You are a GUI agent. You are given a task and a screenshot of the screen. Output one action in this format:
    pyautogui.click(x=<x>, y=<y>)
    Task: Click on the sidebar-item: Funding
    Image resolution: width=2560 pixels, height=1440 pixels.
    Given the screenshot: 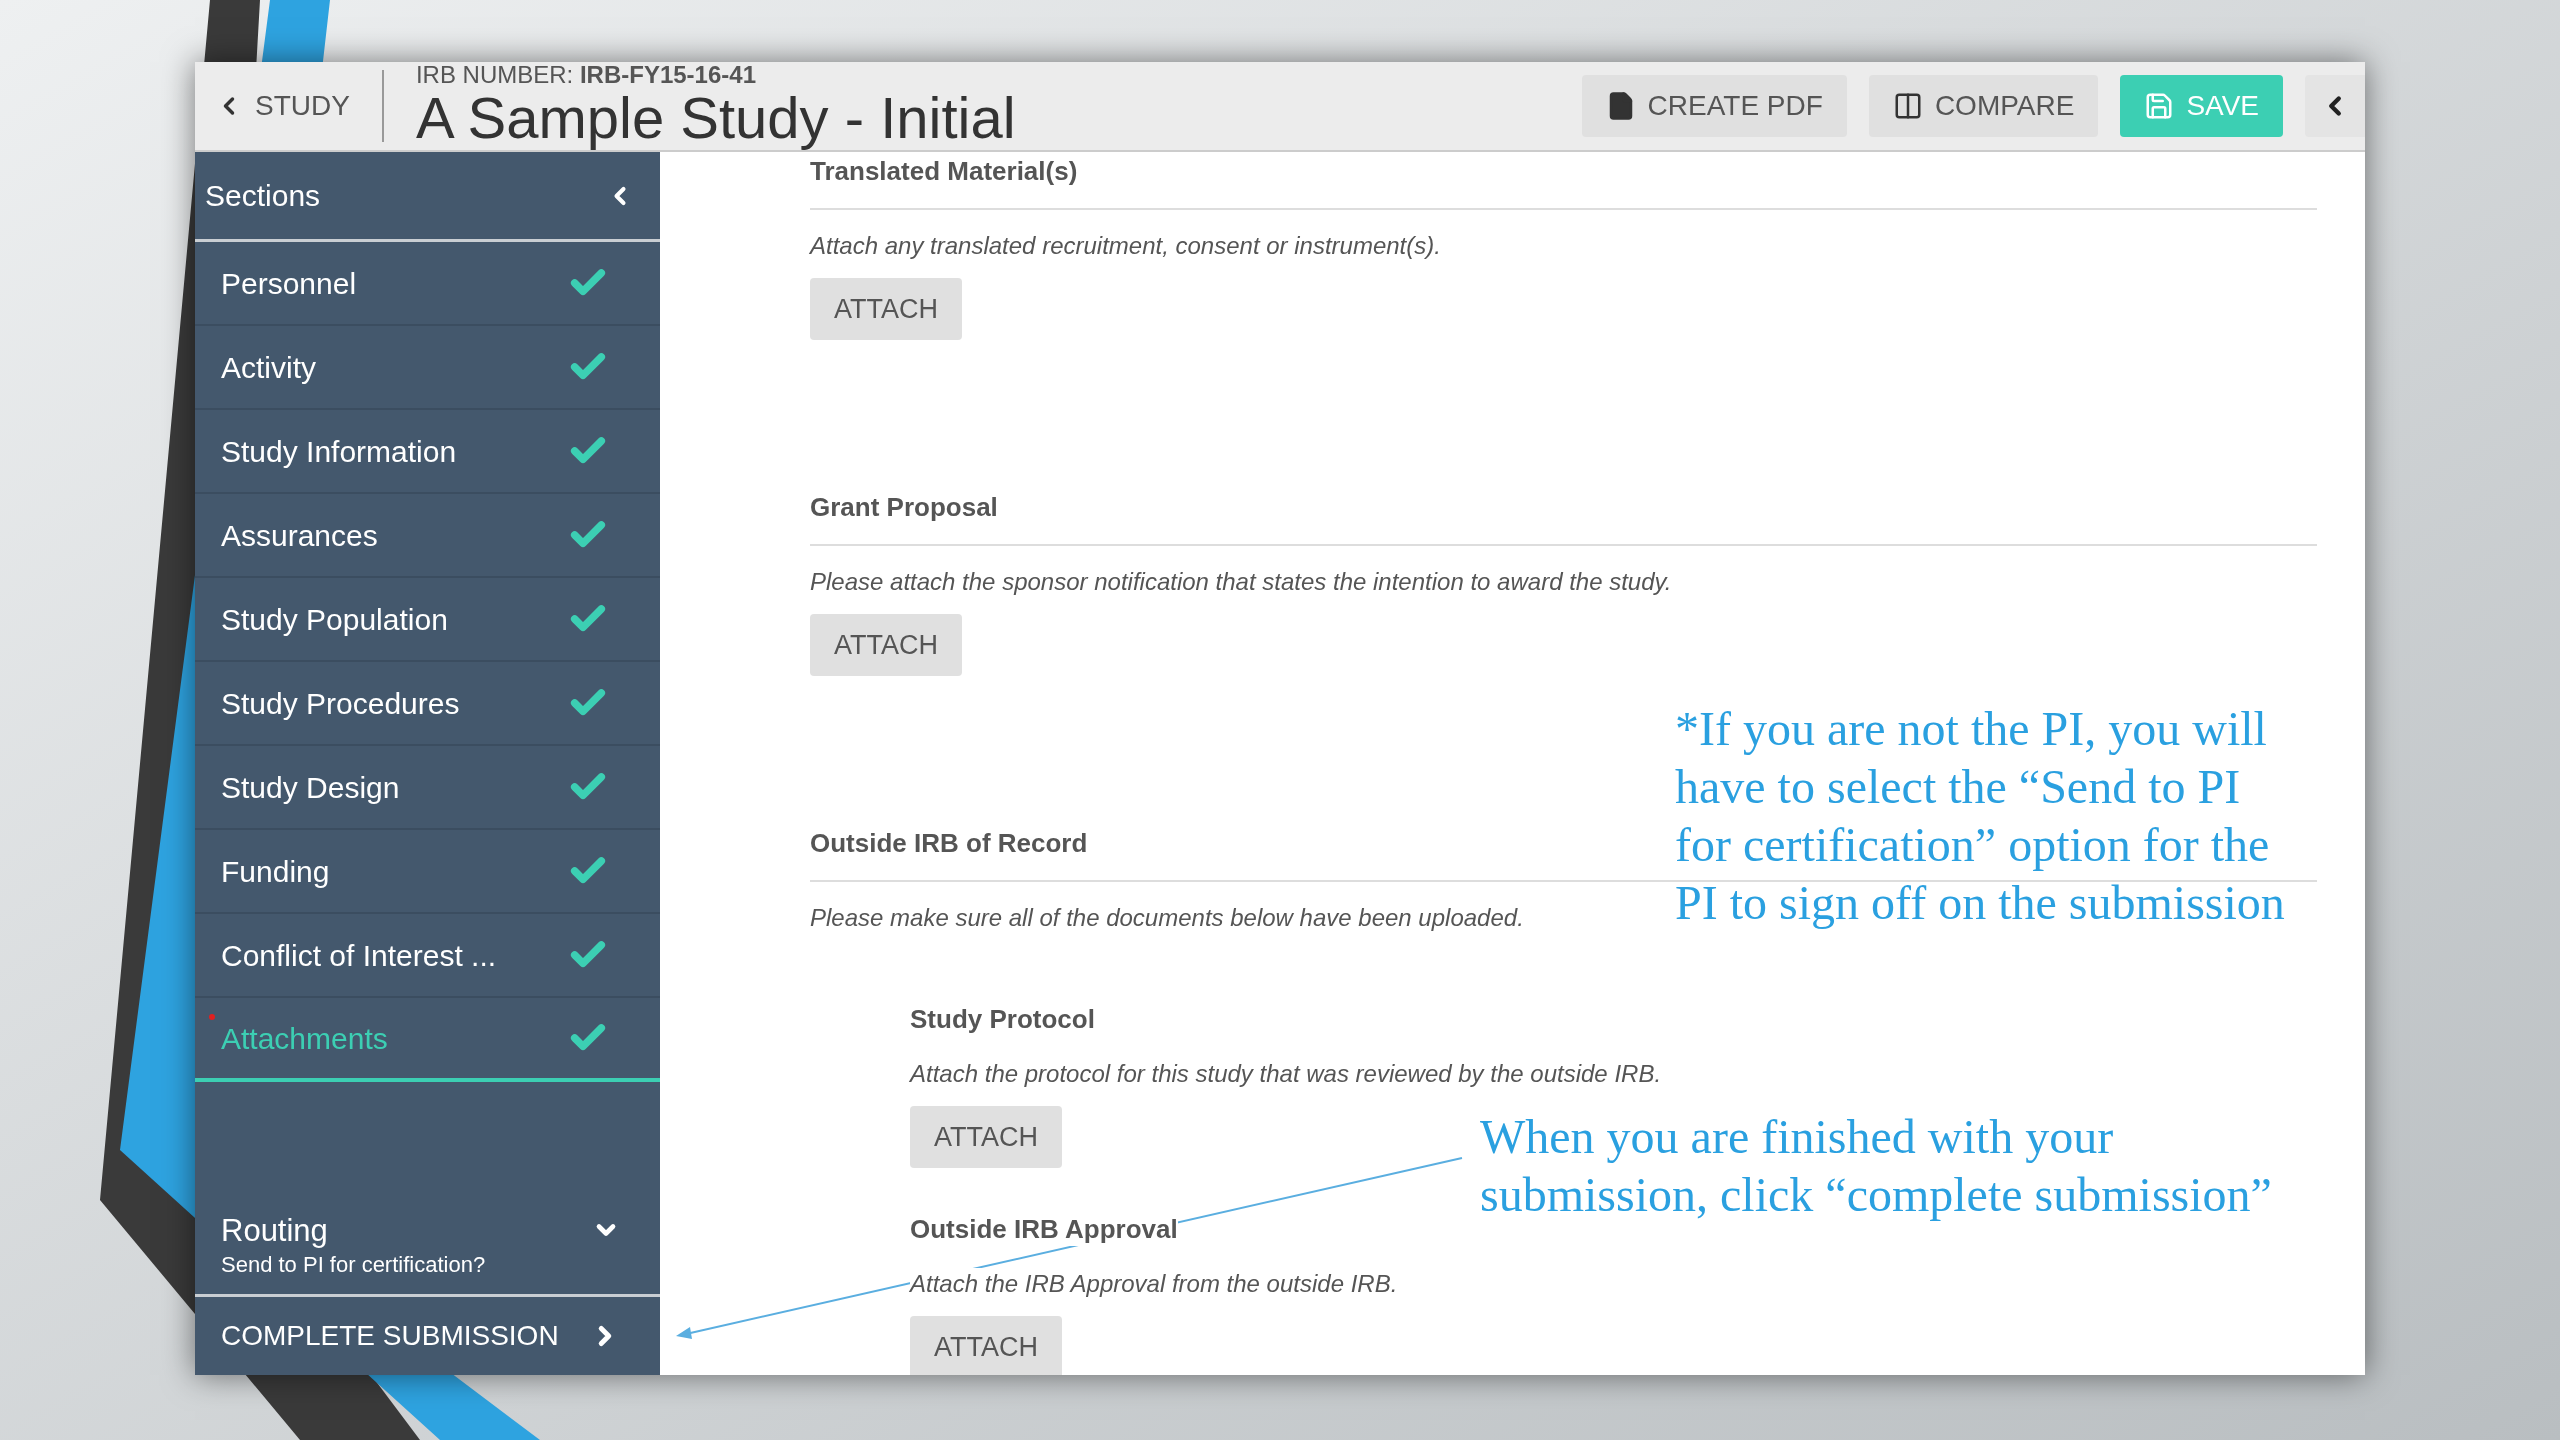 What is the action you would take?
    pyautogui.click(x=427, y=872)
    